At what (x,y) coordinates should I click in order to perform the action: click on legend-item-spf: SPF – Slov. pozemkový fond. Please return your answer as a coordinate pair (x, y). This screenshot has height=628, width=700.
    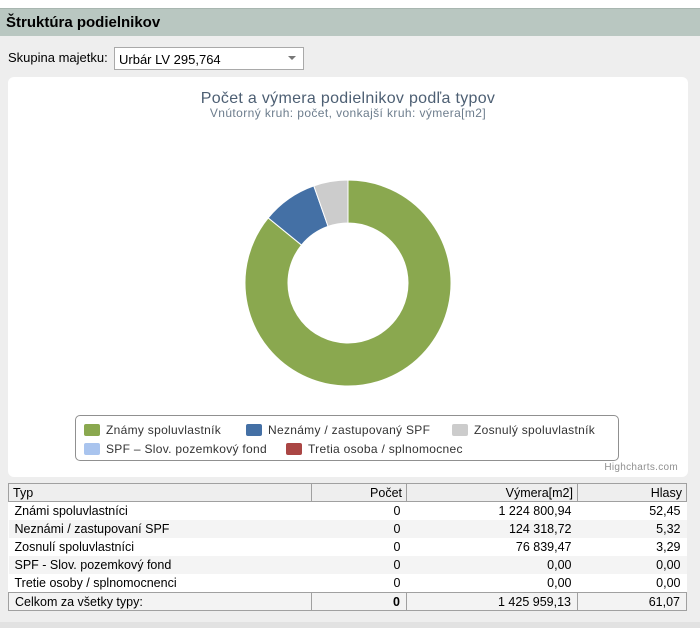
    Looking at the image, I should click on (175, 449).